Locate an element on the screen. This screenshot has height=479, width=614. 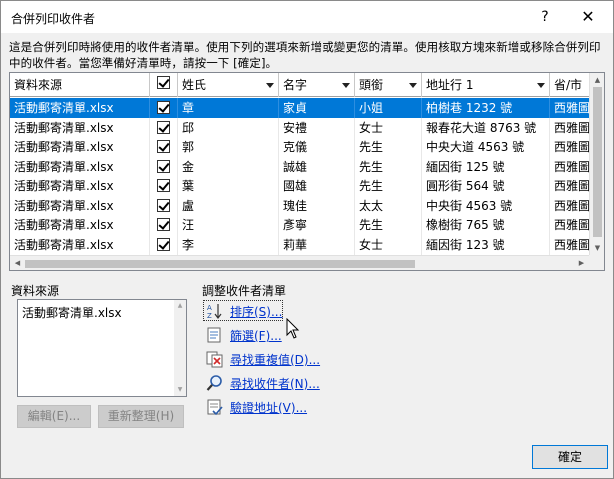
col-header-last-name: 姓氏 is located at coordinates (228, 85).